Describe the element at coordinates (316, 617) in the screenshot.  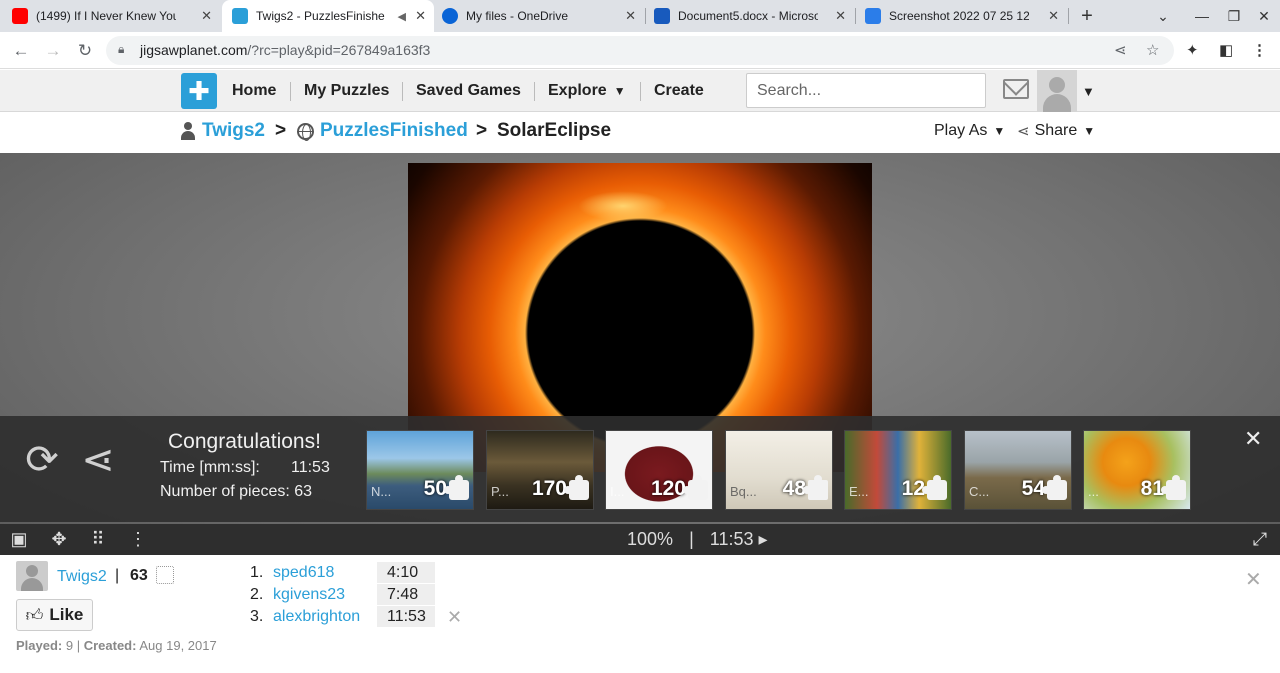
I see `player-name: alexbrighton` at that location.